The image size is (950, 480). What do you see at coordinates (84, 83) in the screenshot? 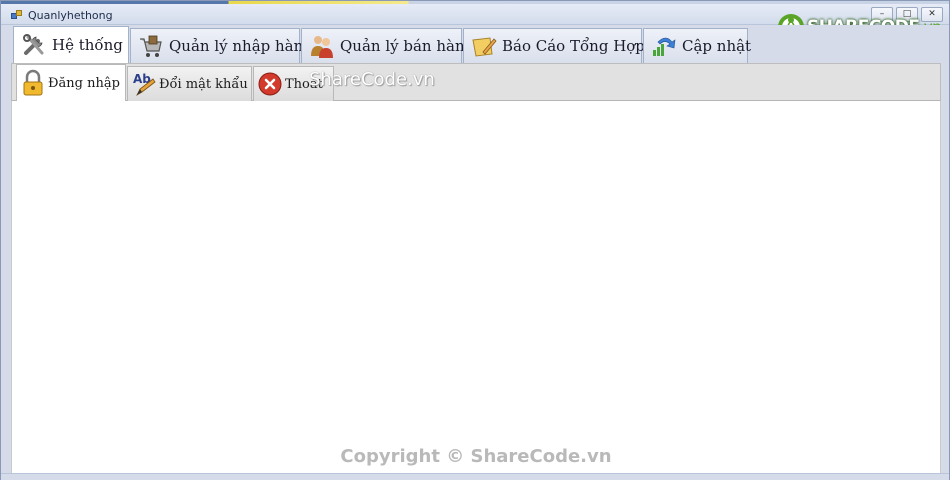
I see `subtab-label: Đăng nhập` at bounding box center [84, 83].